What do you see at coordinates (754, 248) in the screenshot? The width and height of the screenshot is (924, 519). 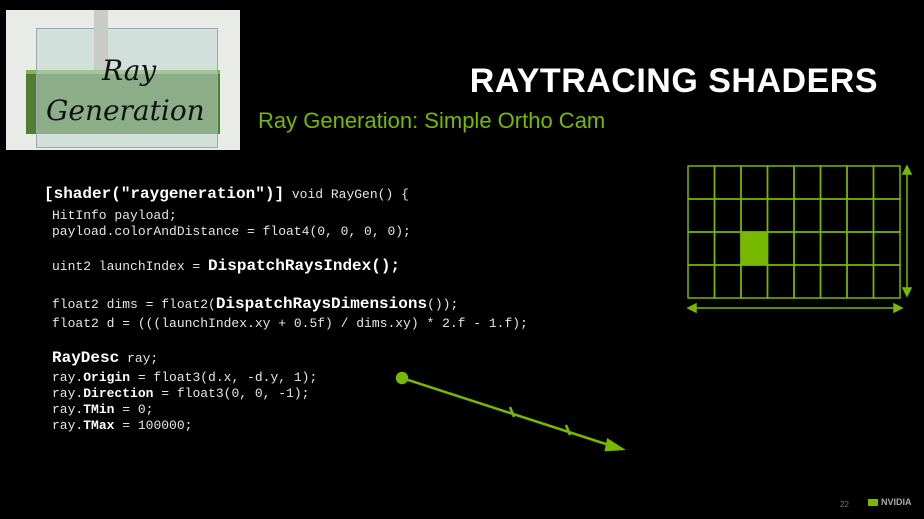 I see `highlighted-pixel` at bounding box center [754, 248].